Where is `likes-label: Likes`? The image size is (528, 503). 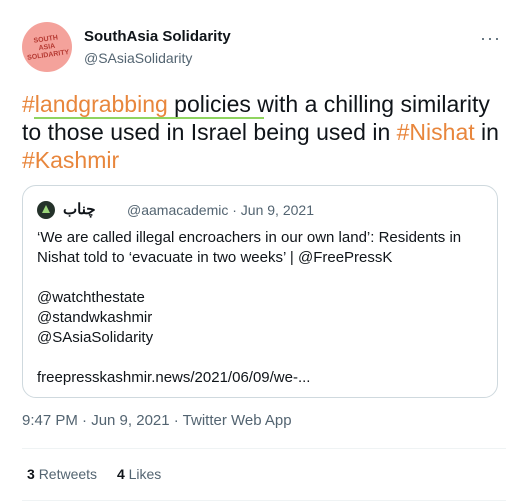 likes-label: Likes is located at coordinates (145, 474).